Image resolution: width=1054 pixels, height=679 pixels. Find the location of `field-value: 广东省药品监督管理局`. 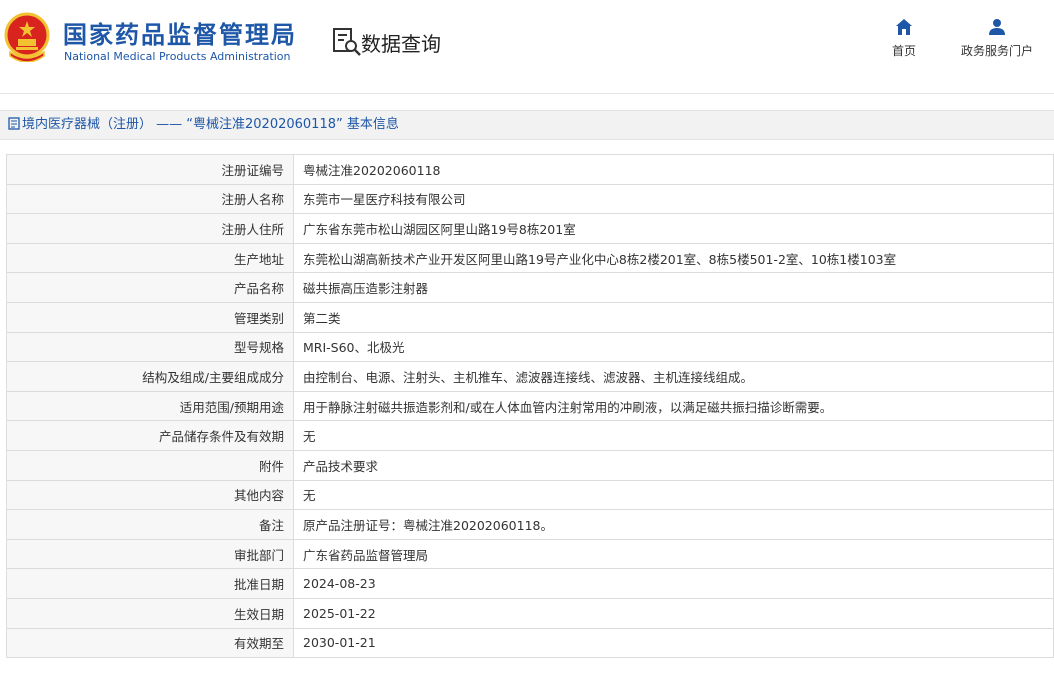

field-value: 广东省药品监督管理局 is located at coordinates (673, 554).